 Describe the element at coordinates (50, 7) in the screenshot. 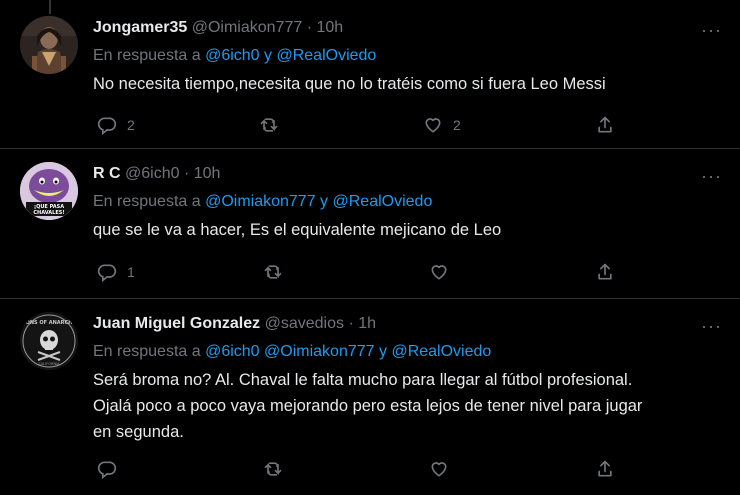

I see `thread-line` at that location.